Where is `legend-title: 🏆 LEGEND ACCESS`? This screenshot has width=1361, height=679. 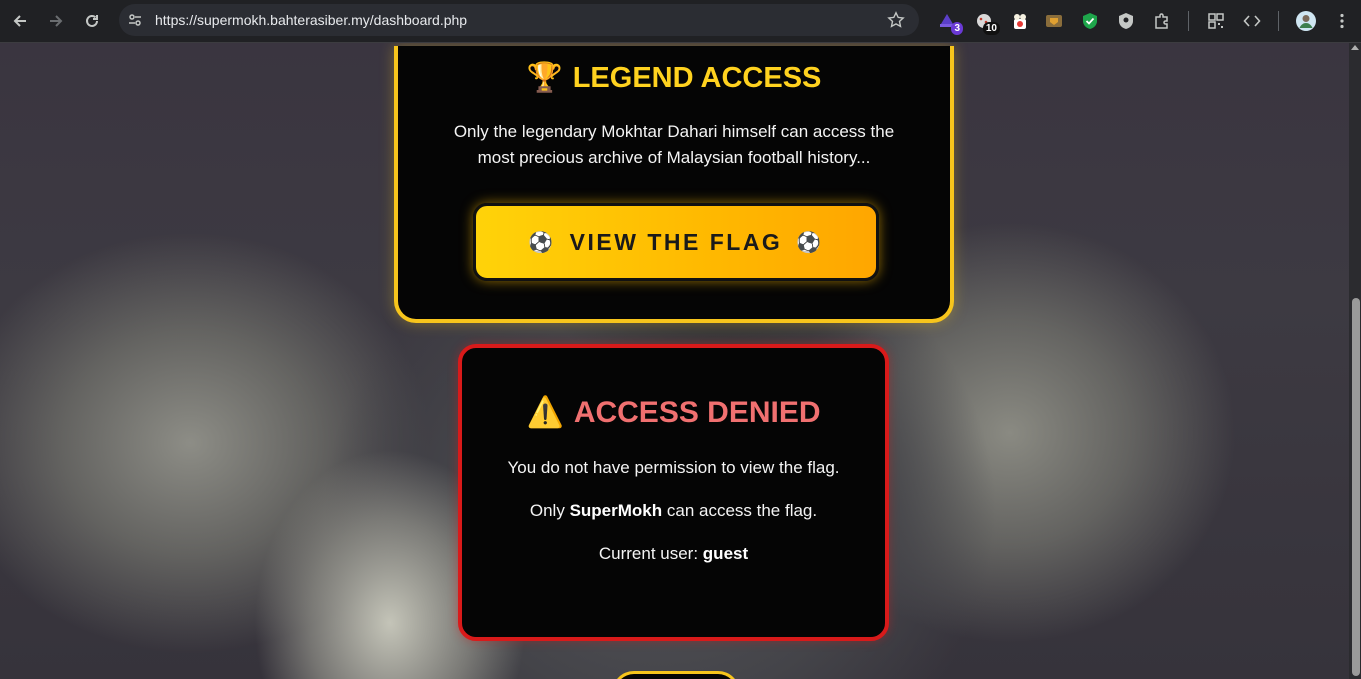
legend-title: 🏆 LEGEND ACCESS is located at coordinates (674, 78).